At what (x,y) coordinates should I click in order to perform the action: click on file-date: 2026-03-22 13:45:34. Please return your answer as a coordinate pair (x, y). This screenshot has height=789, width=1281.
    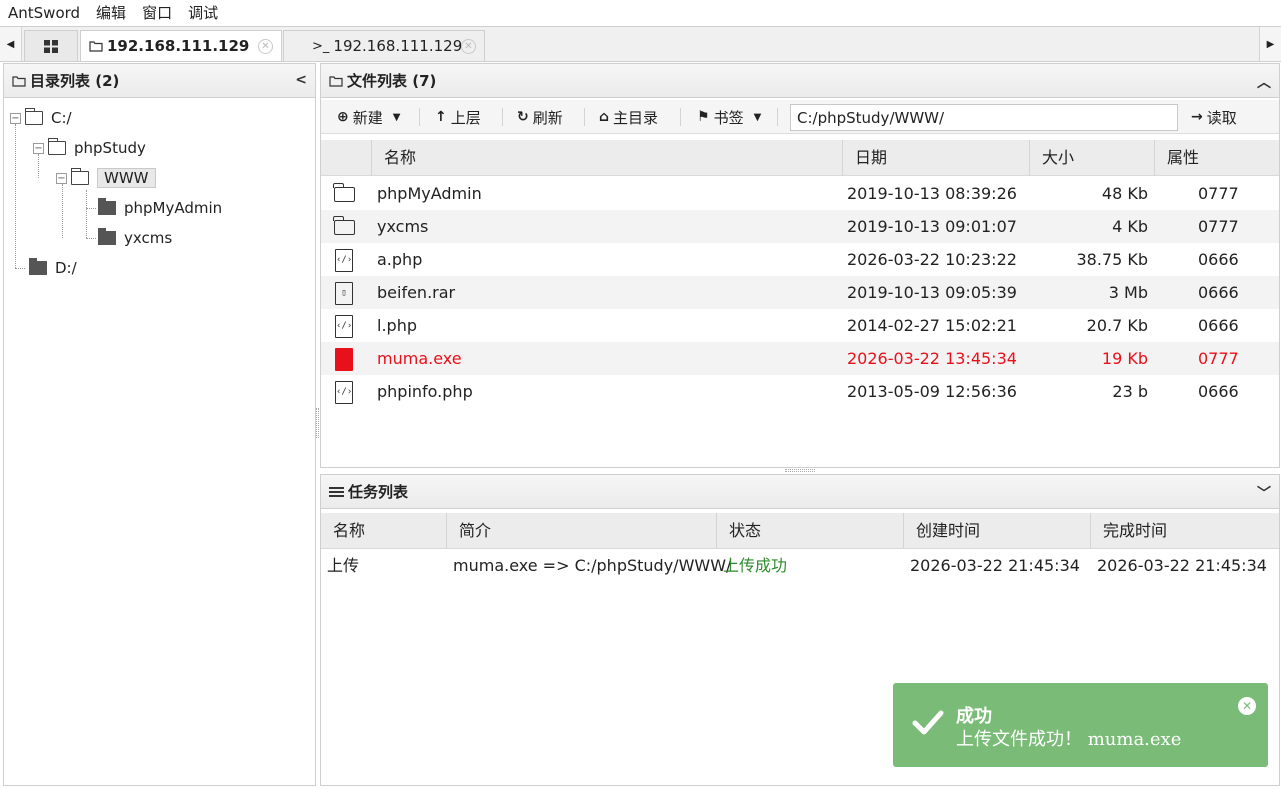
    Looking at the image, I should click on (932, 358).